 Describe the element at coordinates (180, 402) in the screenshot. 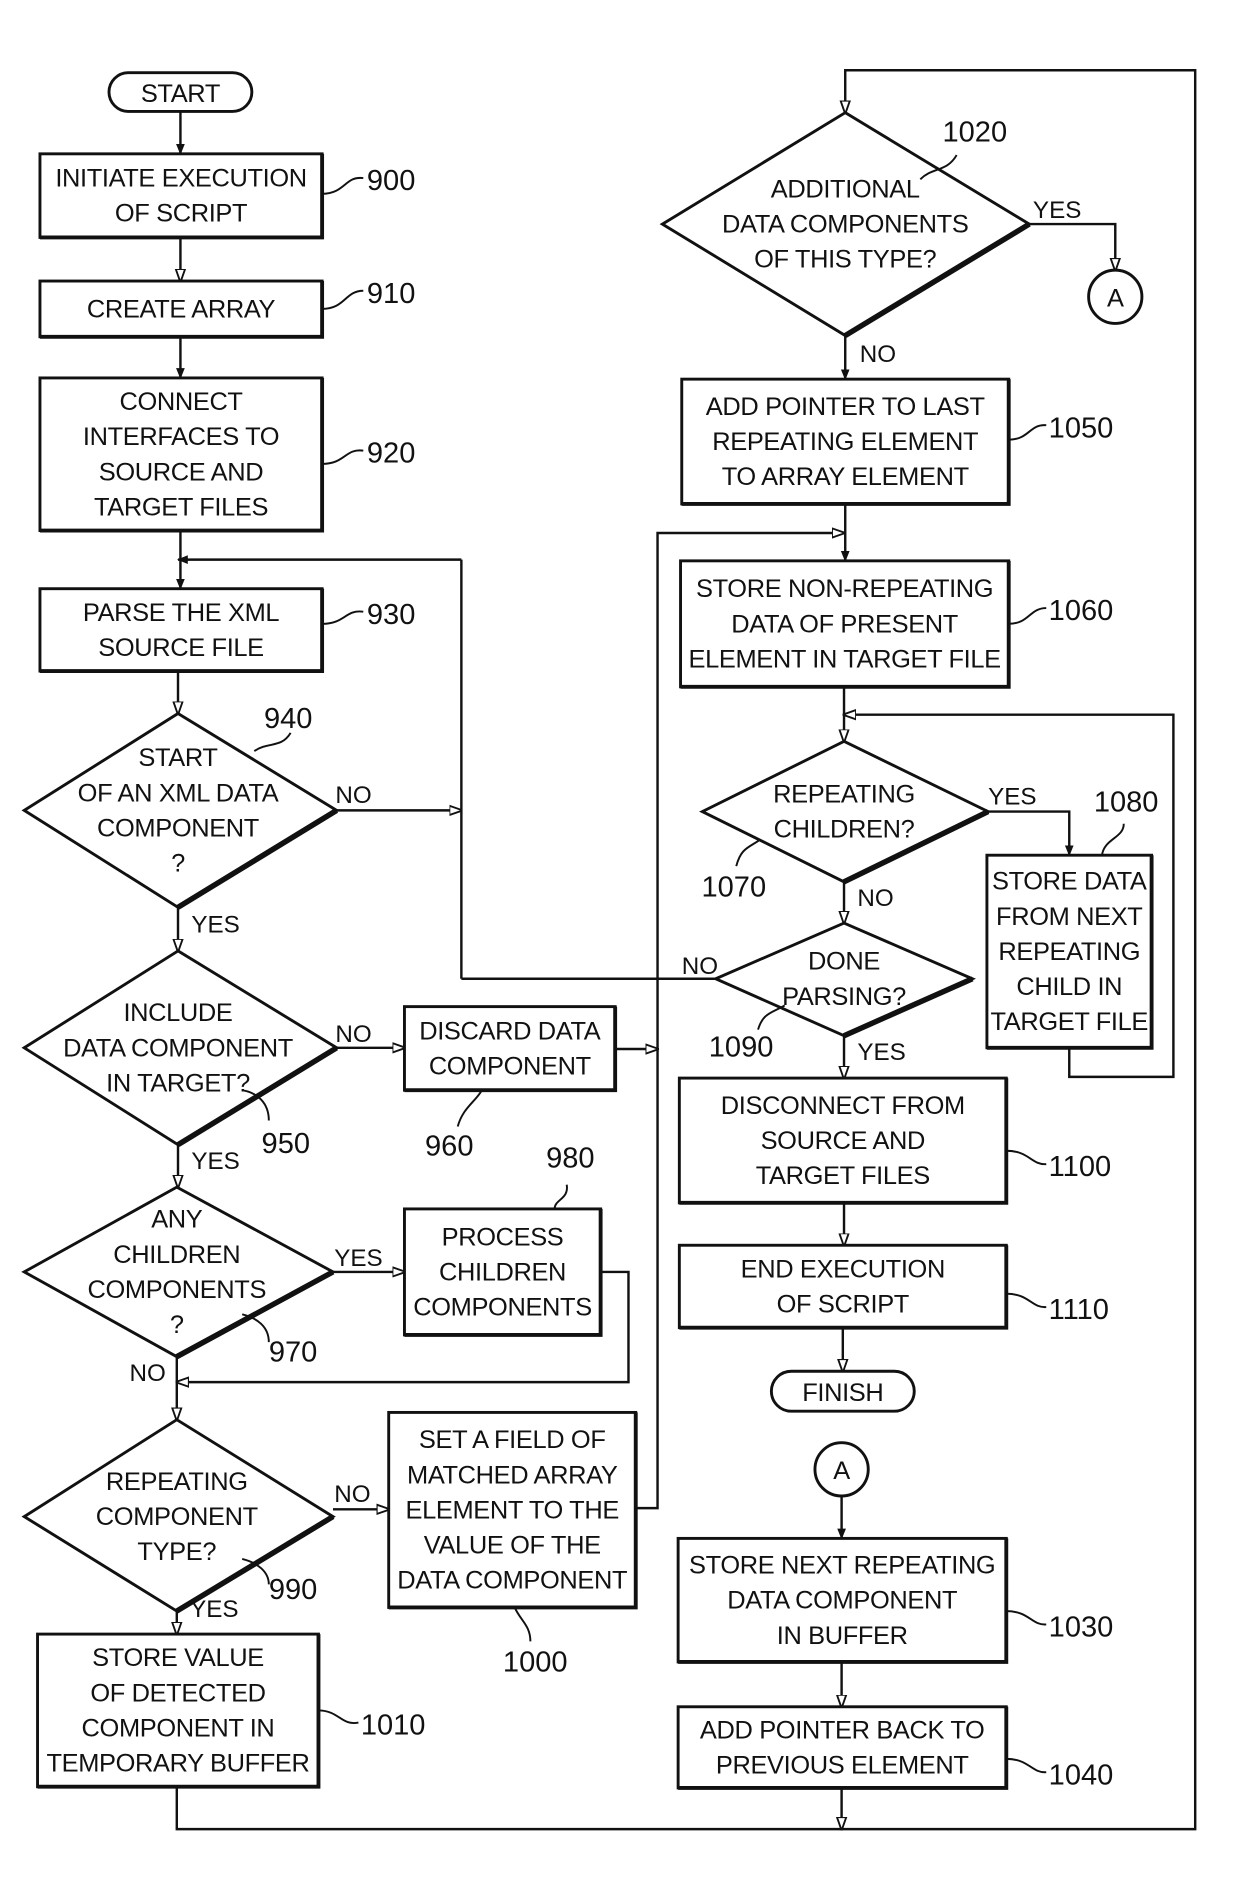

I see `node-text-line: CONNECT` at that location.